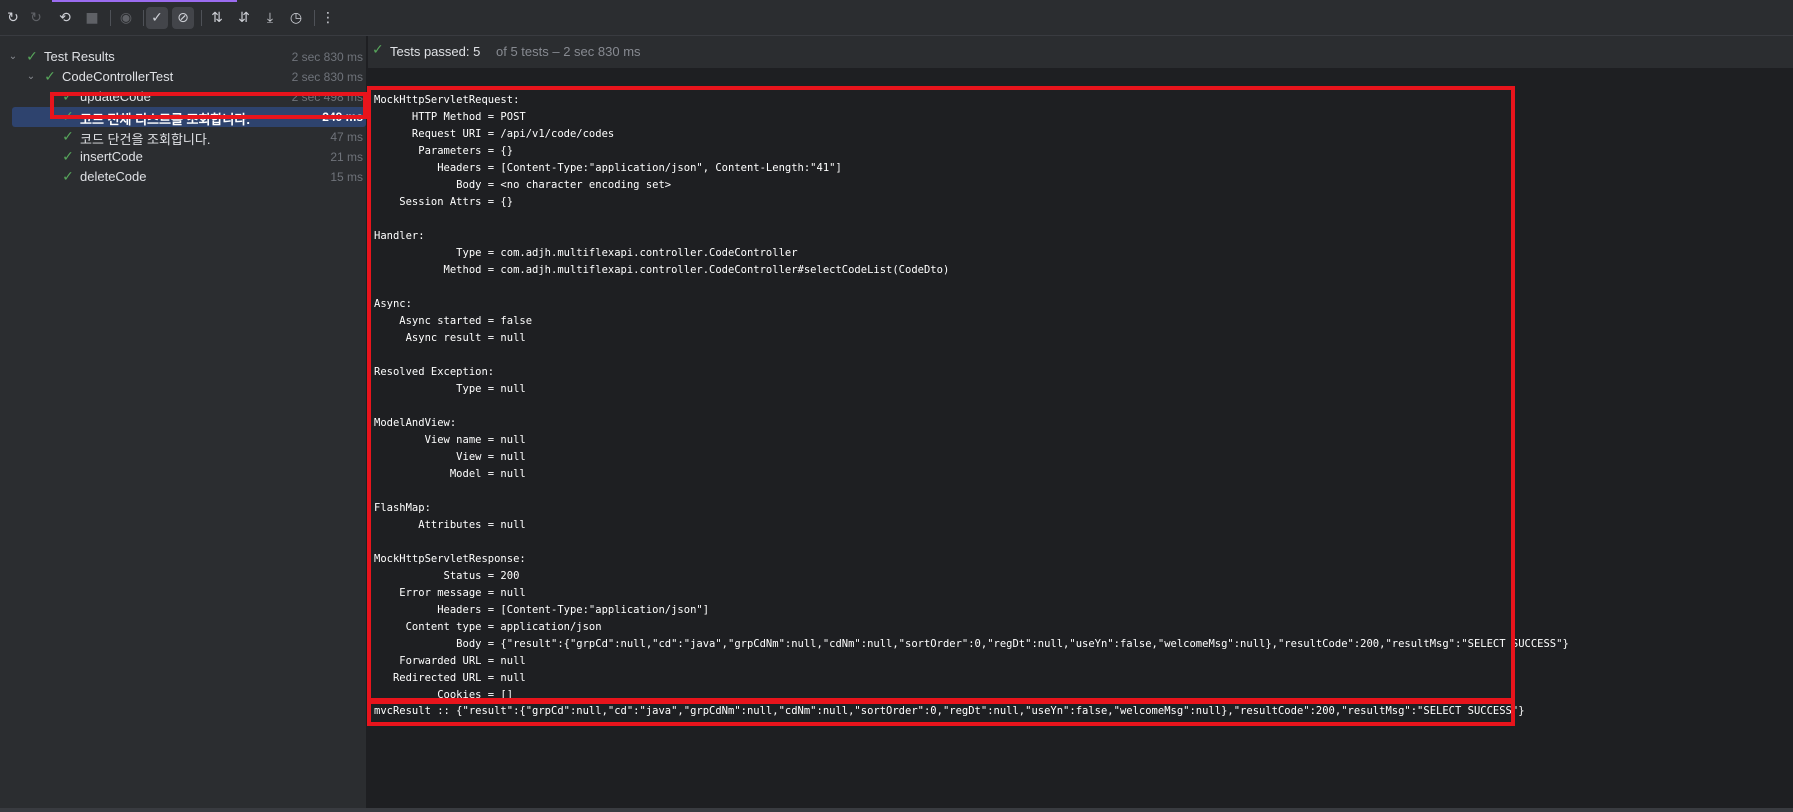 The image size is (1793, 812). I want to click on more-options-icon: ⋮, so click(328, 18).